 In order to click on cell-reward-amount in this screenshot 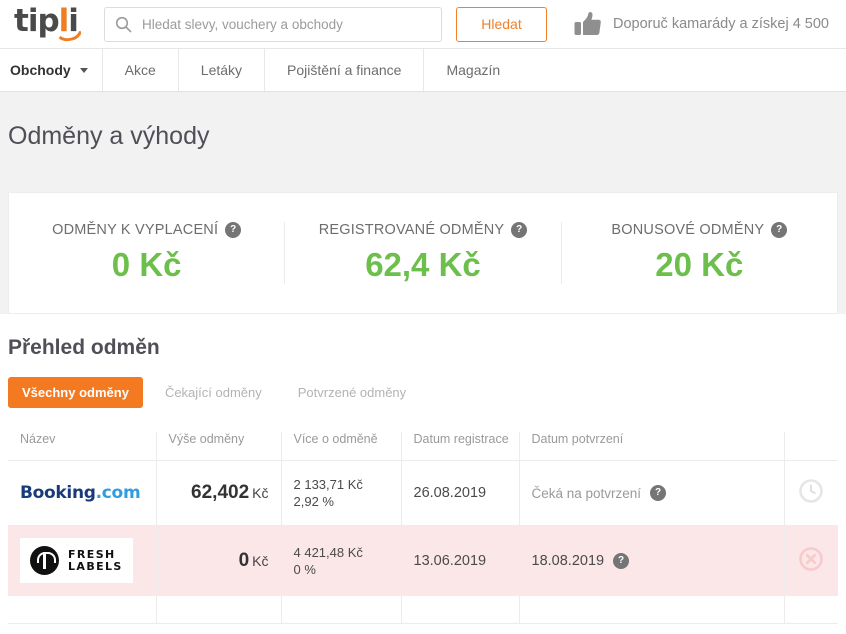, I will do `click(219, 609)`.